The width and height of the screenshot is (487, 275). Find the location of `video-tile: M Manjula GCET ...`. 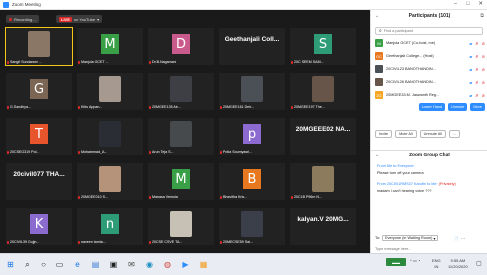

video-tile: M Manjula GCET ... is located at coordinates (110, 46).